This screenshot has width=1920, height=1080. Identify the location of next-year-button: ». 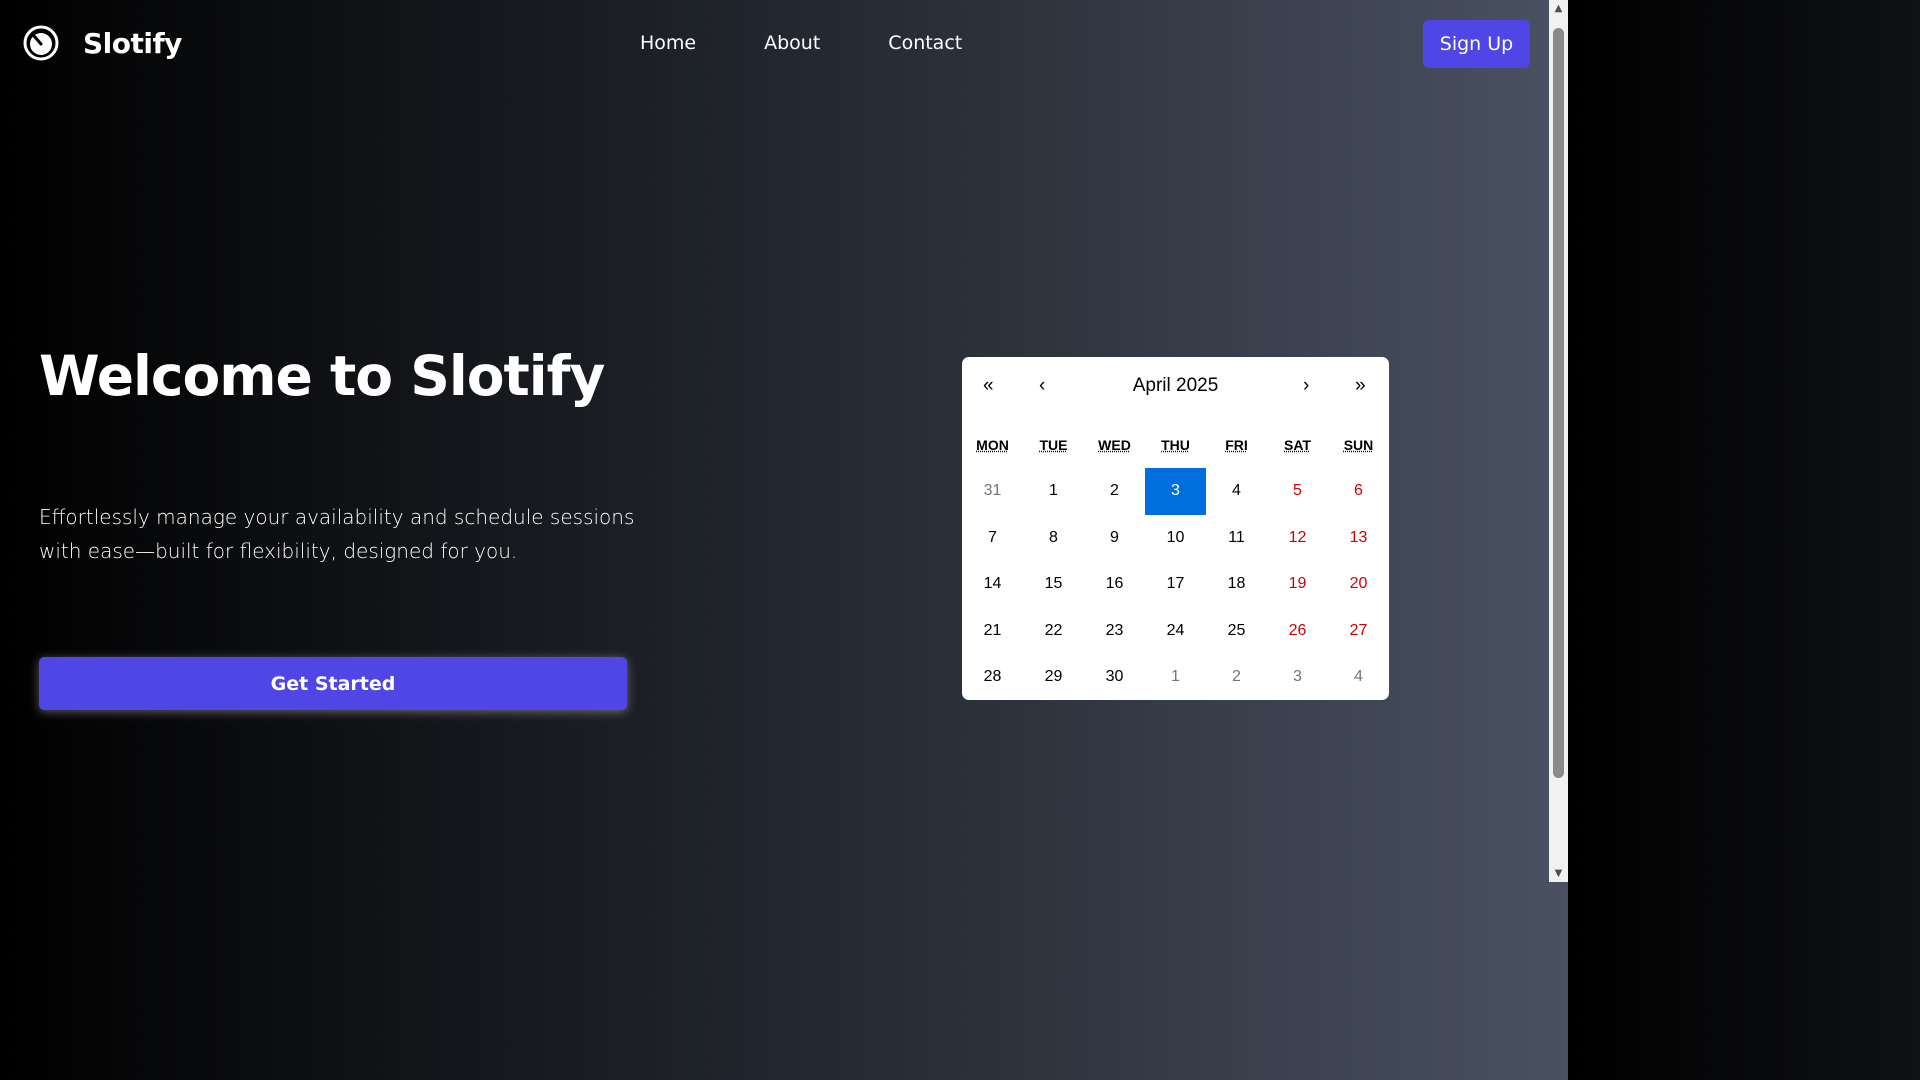
(1360, 386).